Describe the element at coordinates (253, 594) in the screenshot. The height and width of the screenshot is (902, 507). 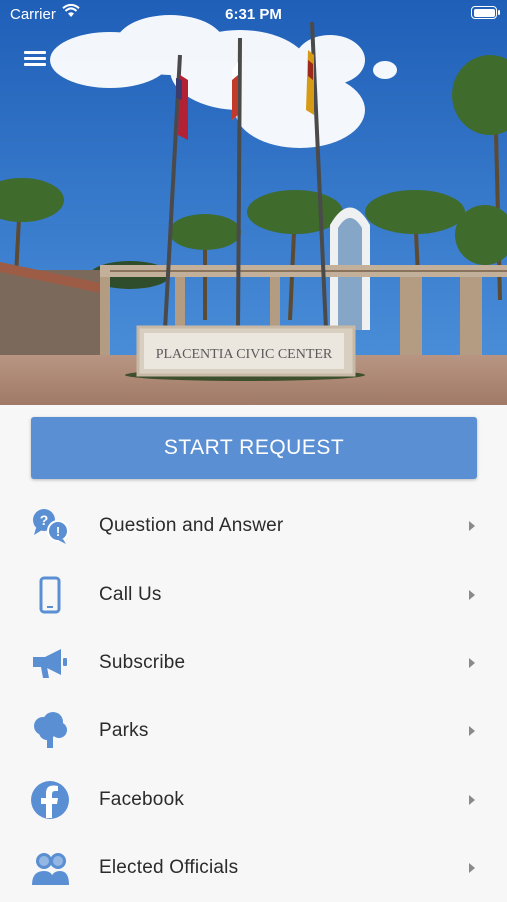
I see `menu-item-call-us: Call Us` at that location.